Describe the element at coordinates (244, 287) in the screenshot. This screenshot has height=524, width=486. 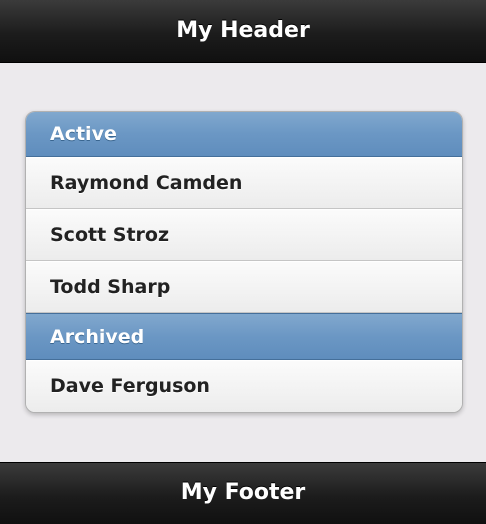
I see `list-item: Todd Sharp` at that location.